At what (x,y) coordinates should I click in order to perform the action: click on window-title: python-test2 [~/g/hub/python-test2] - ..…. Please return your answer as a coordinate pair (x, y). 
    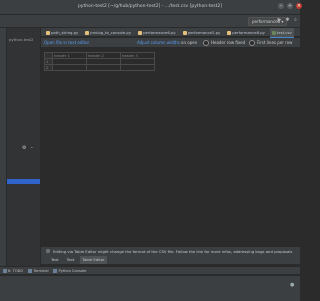
    Looking at the image, I should click on (150, 6).